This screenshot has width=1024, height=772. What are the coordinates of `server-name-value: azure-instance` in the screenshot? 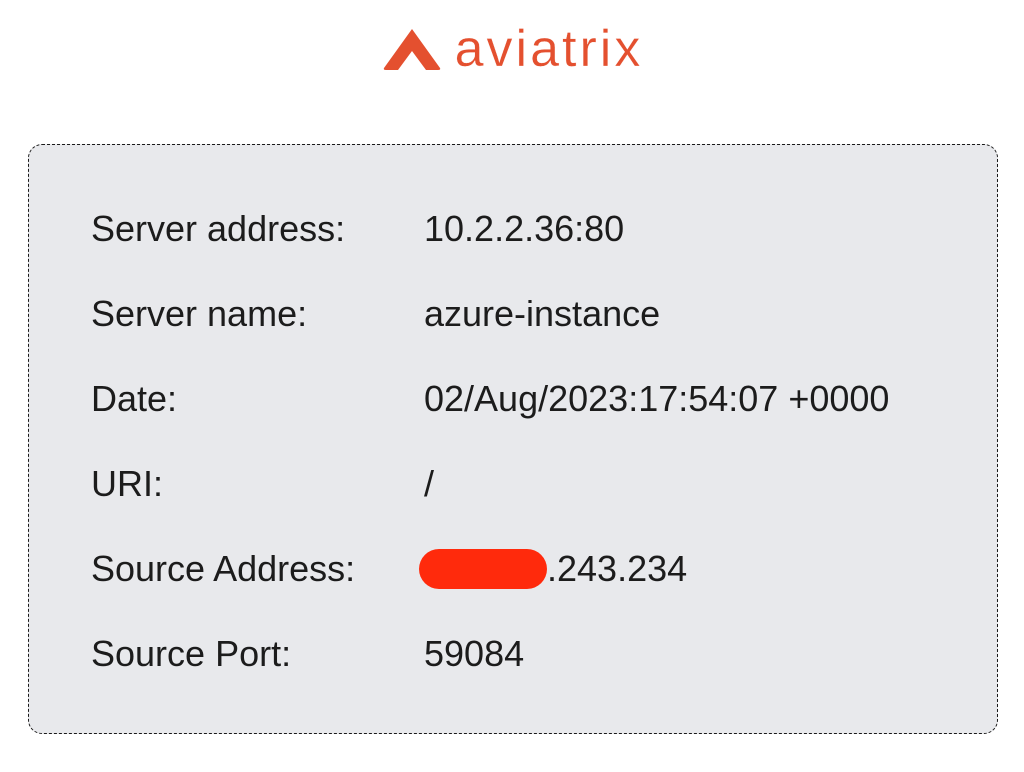 It's located at (542, 313).